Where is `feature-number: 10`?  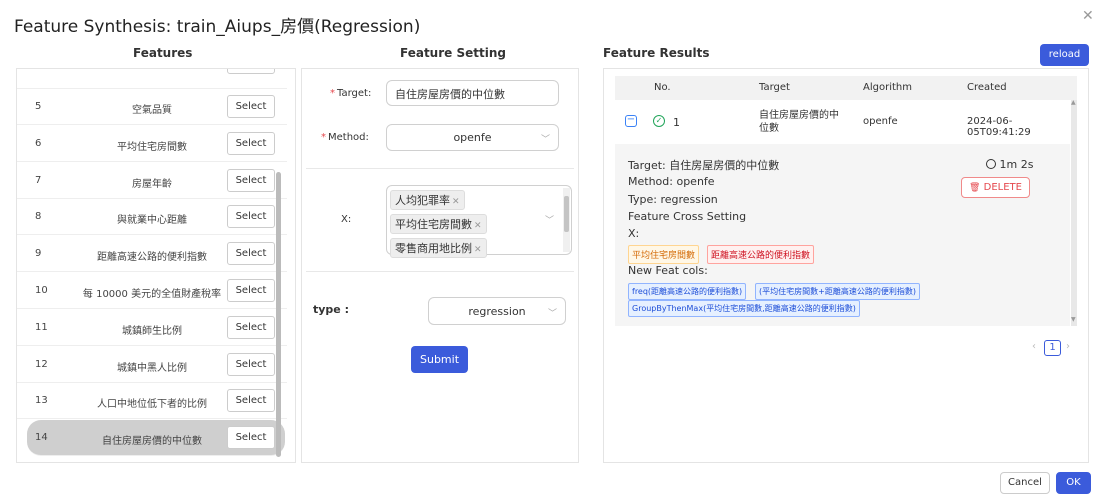 feature-number: 10 is located at coordinates (41, 290).